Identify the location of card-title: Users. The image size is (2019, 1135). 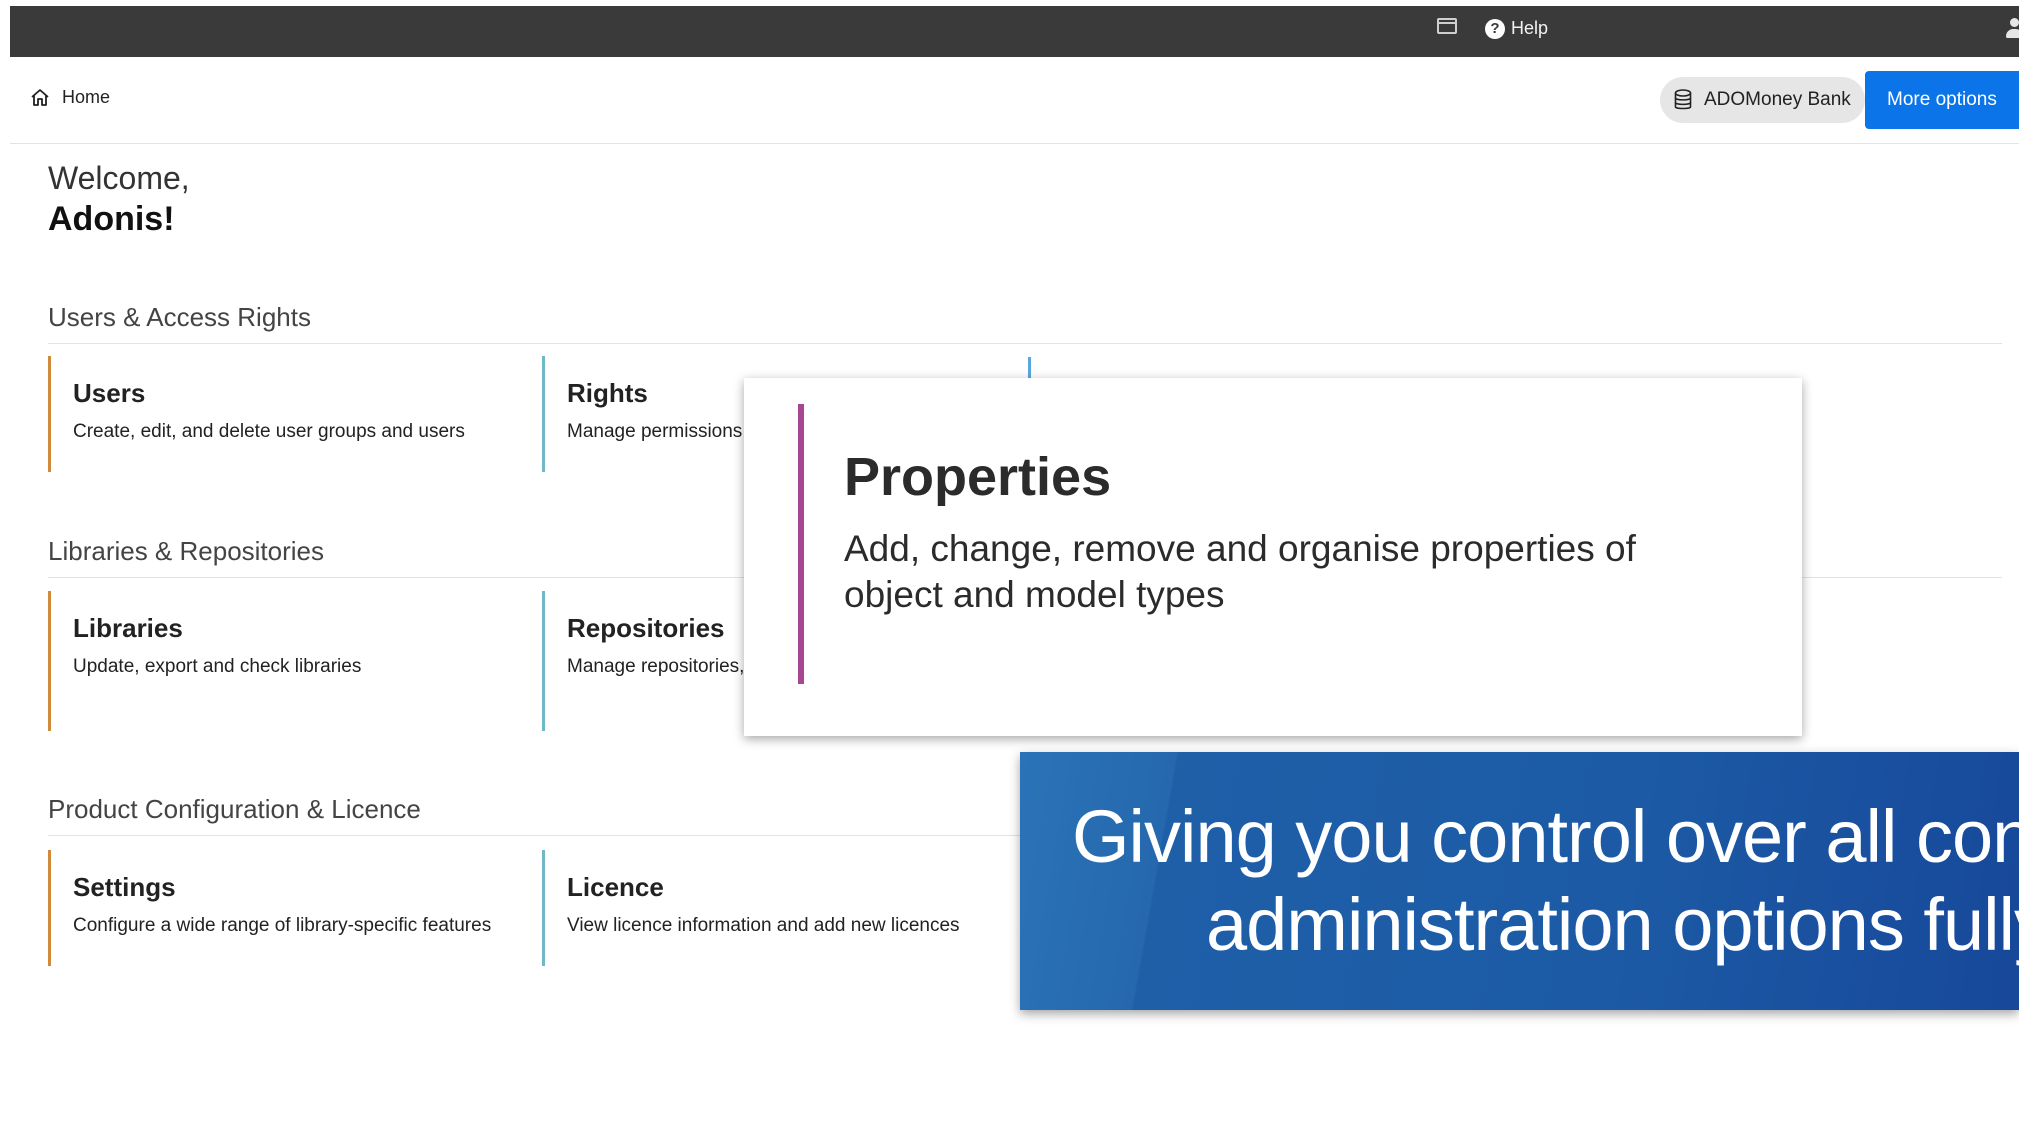
(109, 393).